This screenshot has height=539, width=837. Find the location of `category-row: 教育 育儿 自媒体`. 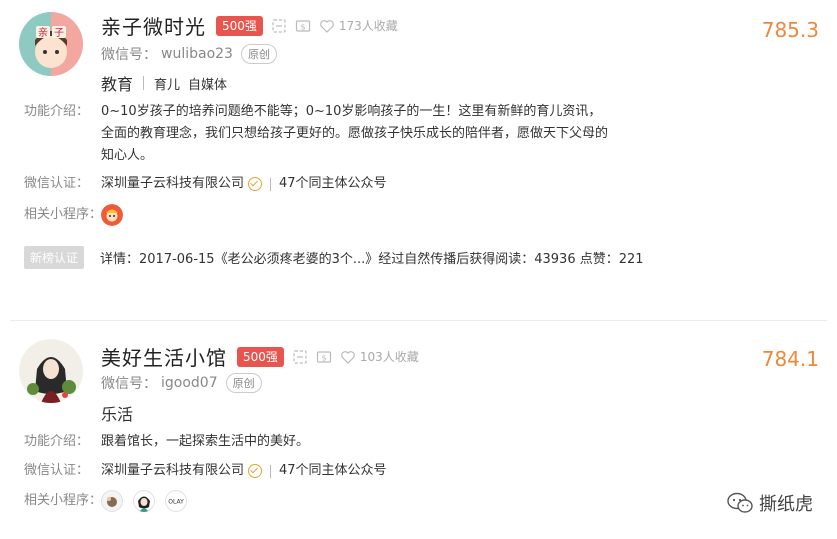

category-row: 教育 育儿 自媒体 is located at coordinates (168, 83).